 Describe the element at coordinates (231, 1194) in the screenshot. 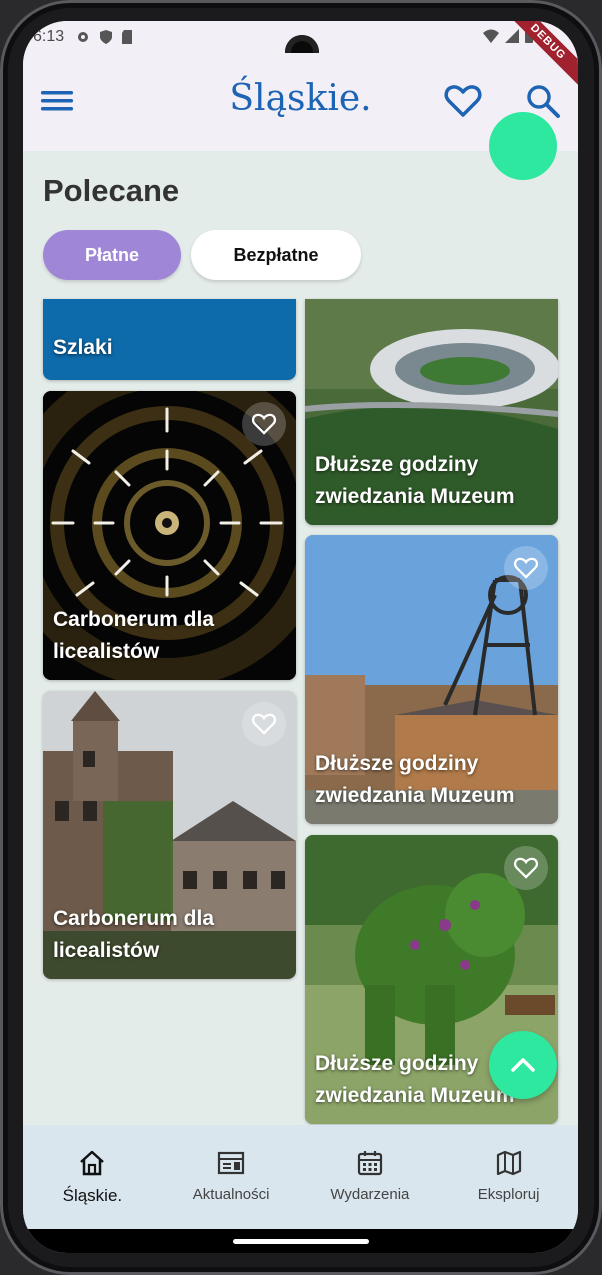

I see `nav-label: Aktualności` at that location.